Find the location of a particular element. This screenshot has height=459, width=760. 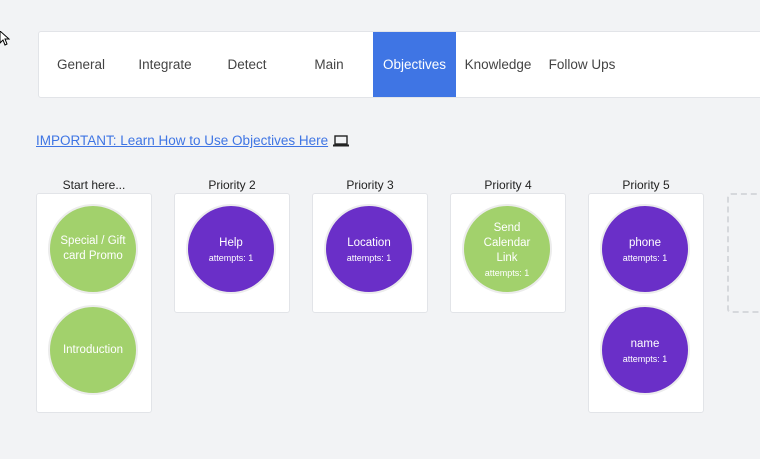

objective-help: Help attempts: 1 is located at coordinates (231, 249).